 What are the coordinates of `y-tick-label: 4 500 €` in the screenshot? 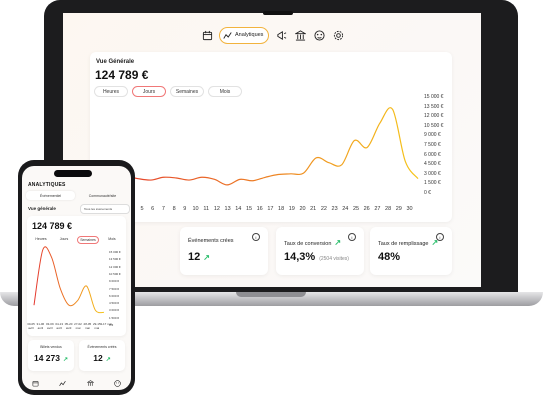 It's located at (432, 164).